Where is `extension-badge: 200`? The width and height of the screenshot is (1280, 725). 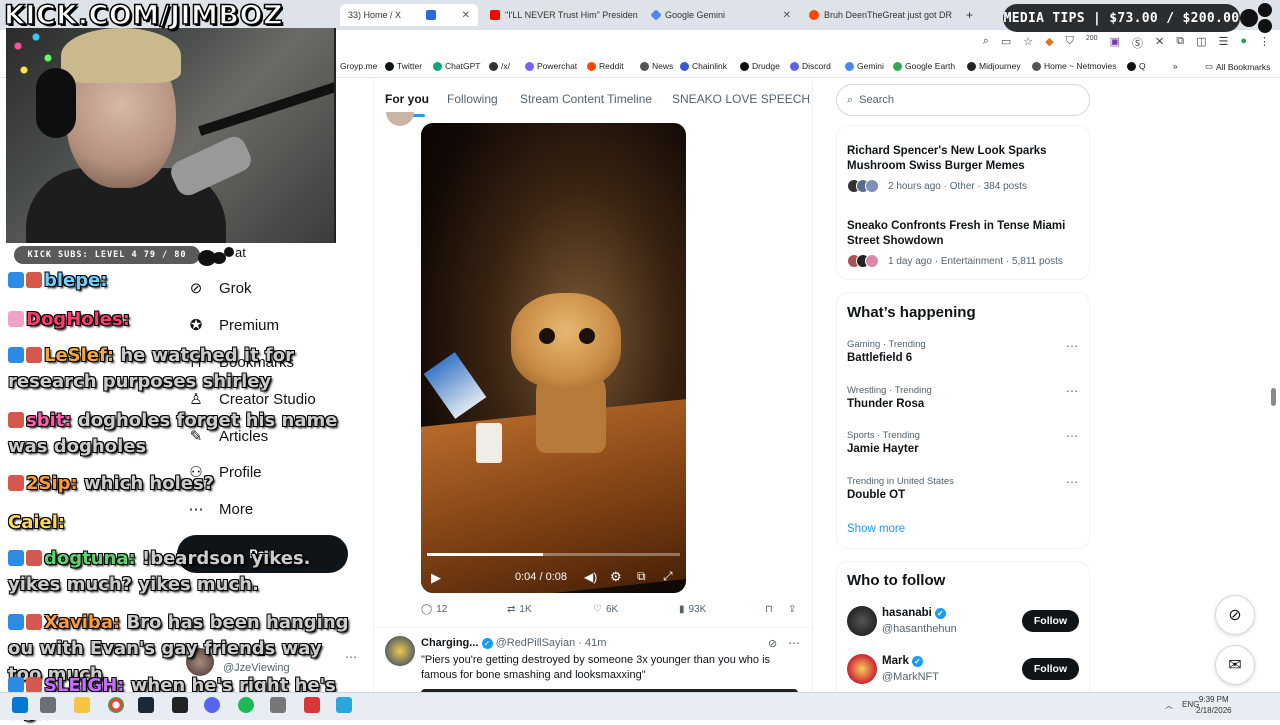
extension-badge: 200 is located at coordinates (1092, 43).